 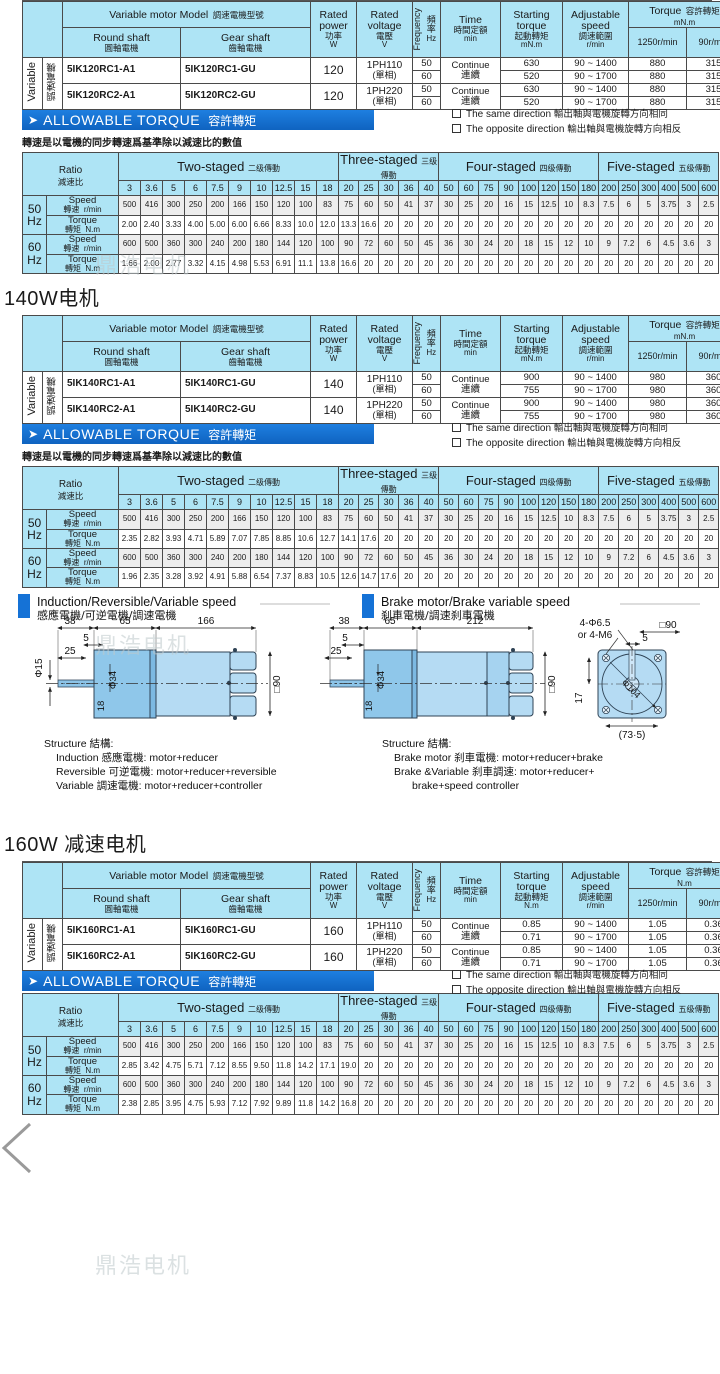 I want to click on data-cell: 6, so click(x=649, y=558).